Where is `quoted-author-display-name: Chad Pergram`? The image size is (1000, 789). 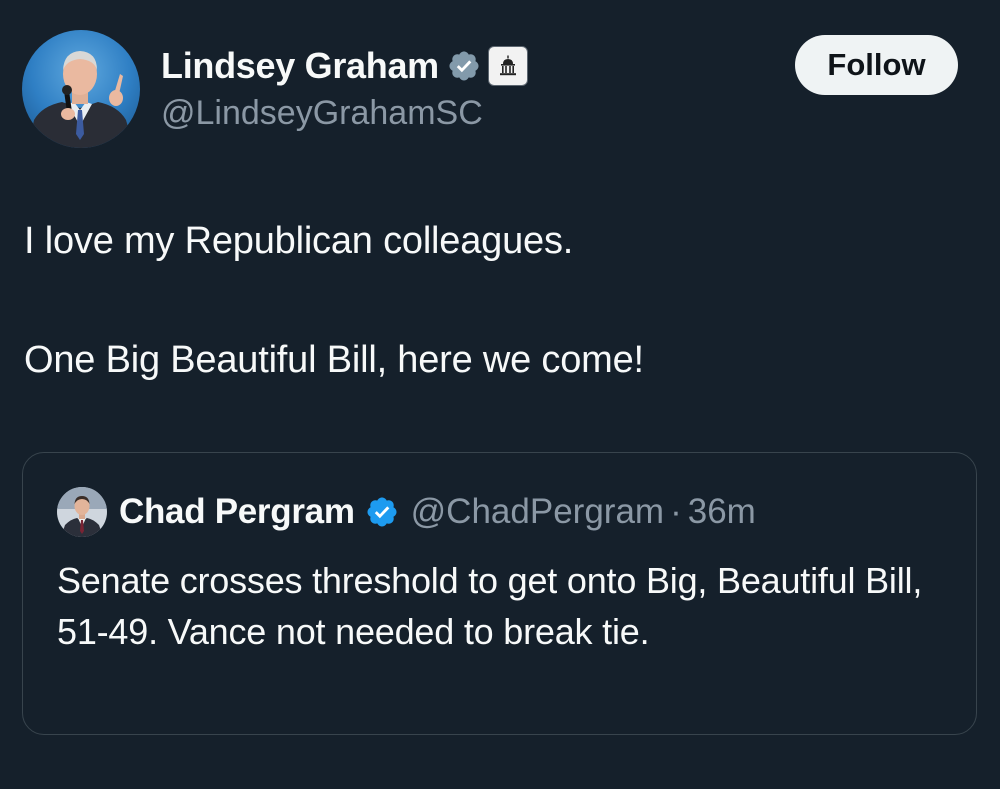 quoted-author-display-name: Chad Pergram is located at coordinates (237, 512).